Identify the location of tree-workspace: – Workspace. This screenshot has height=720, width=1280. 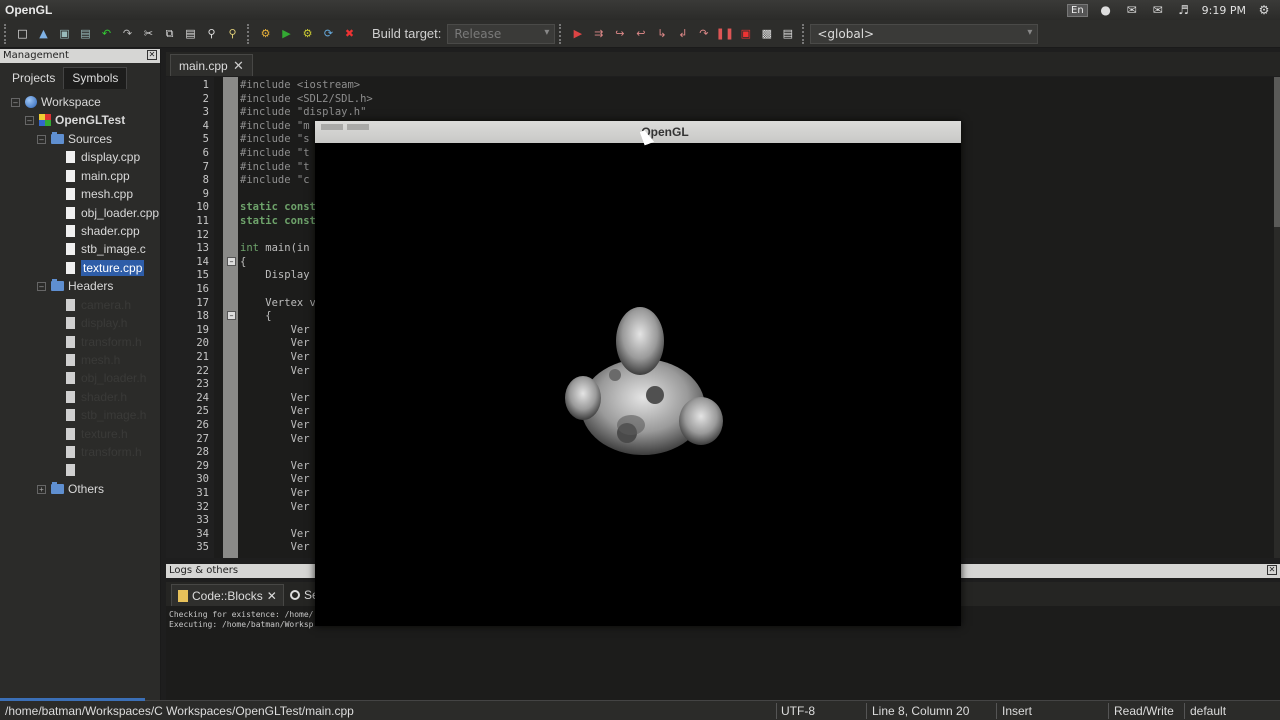
(56, 102).